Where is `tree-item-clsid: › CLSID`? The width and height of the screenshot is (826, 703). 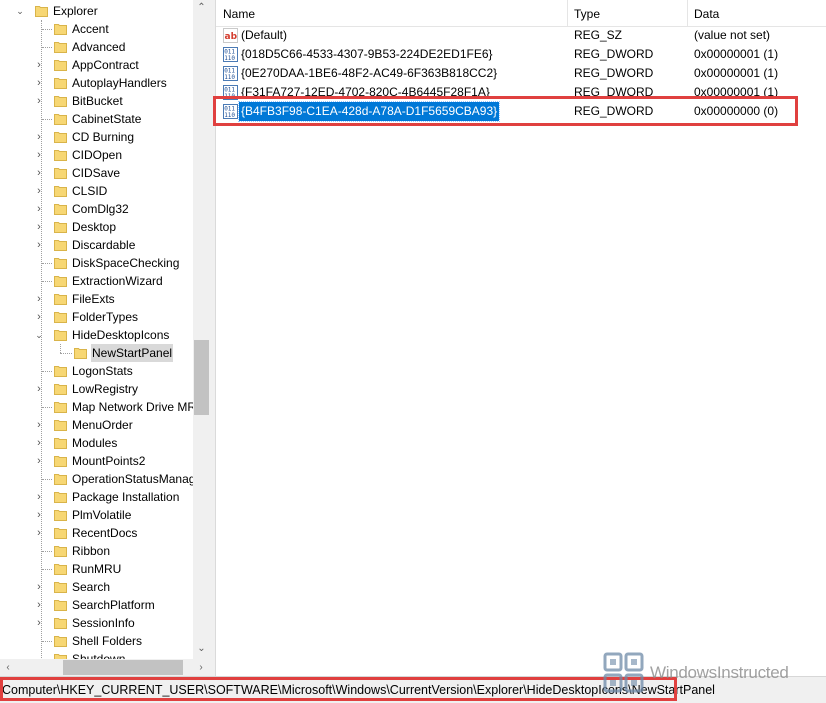
tree-item-clsid: › CLSID is located at coordinates (97, 191).